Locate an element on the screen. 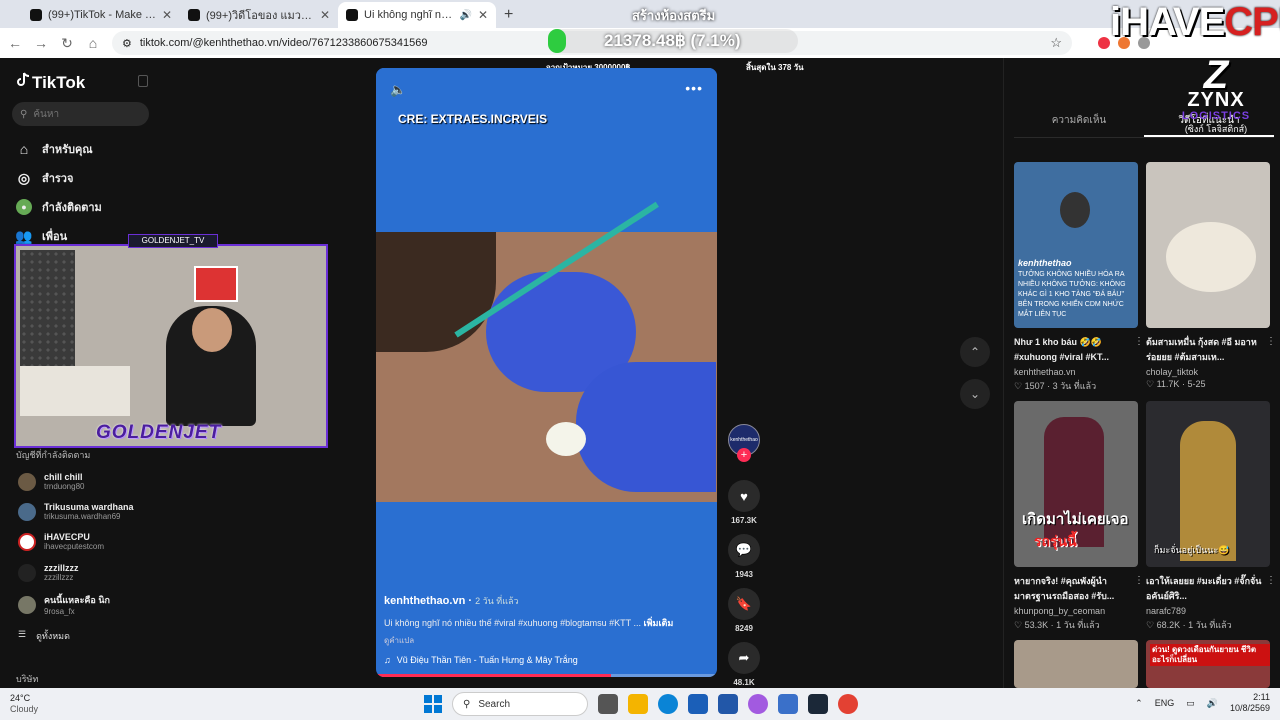  follow-button: + is located at coordinates (744, 455).